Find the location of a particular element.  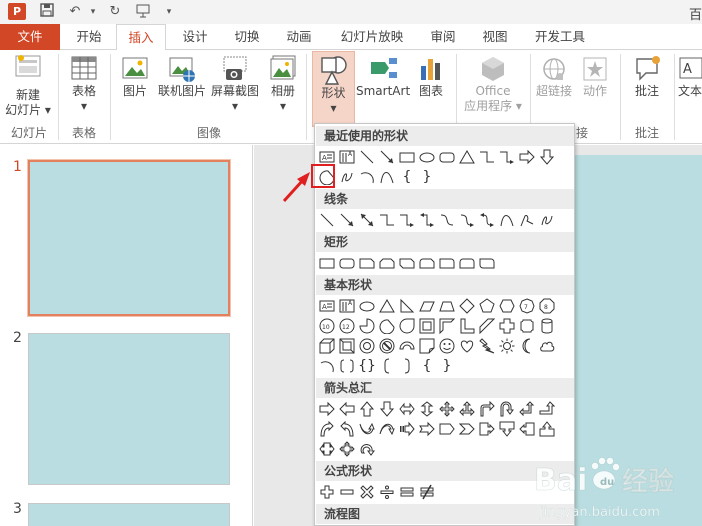

customize-icon: ▾ is located at coordinates (169, 12).